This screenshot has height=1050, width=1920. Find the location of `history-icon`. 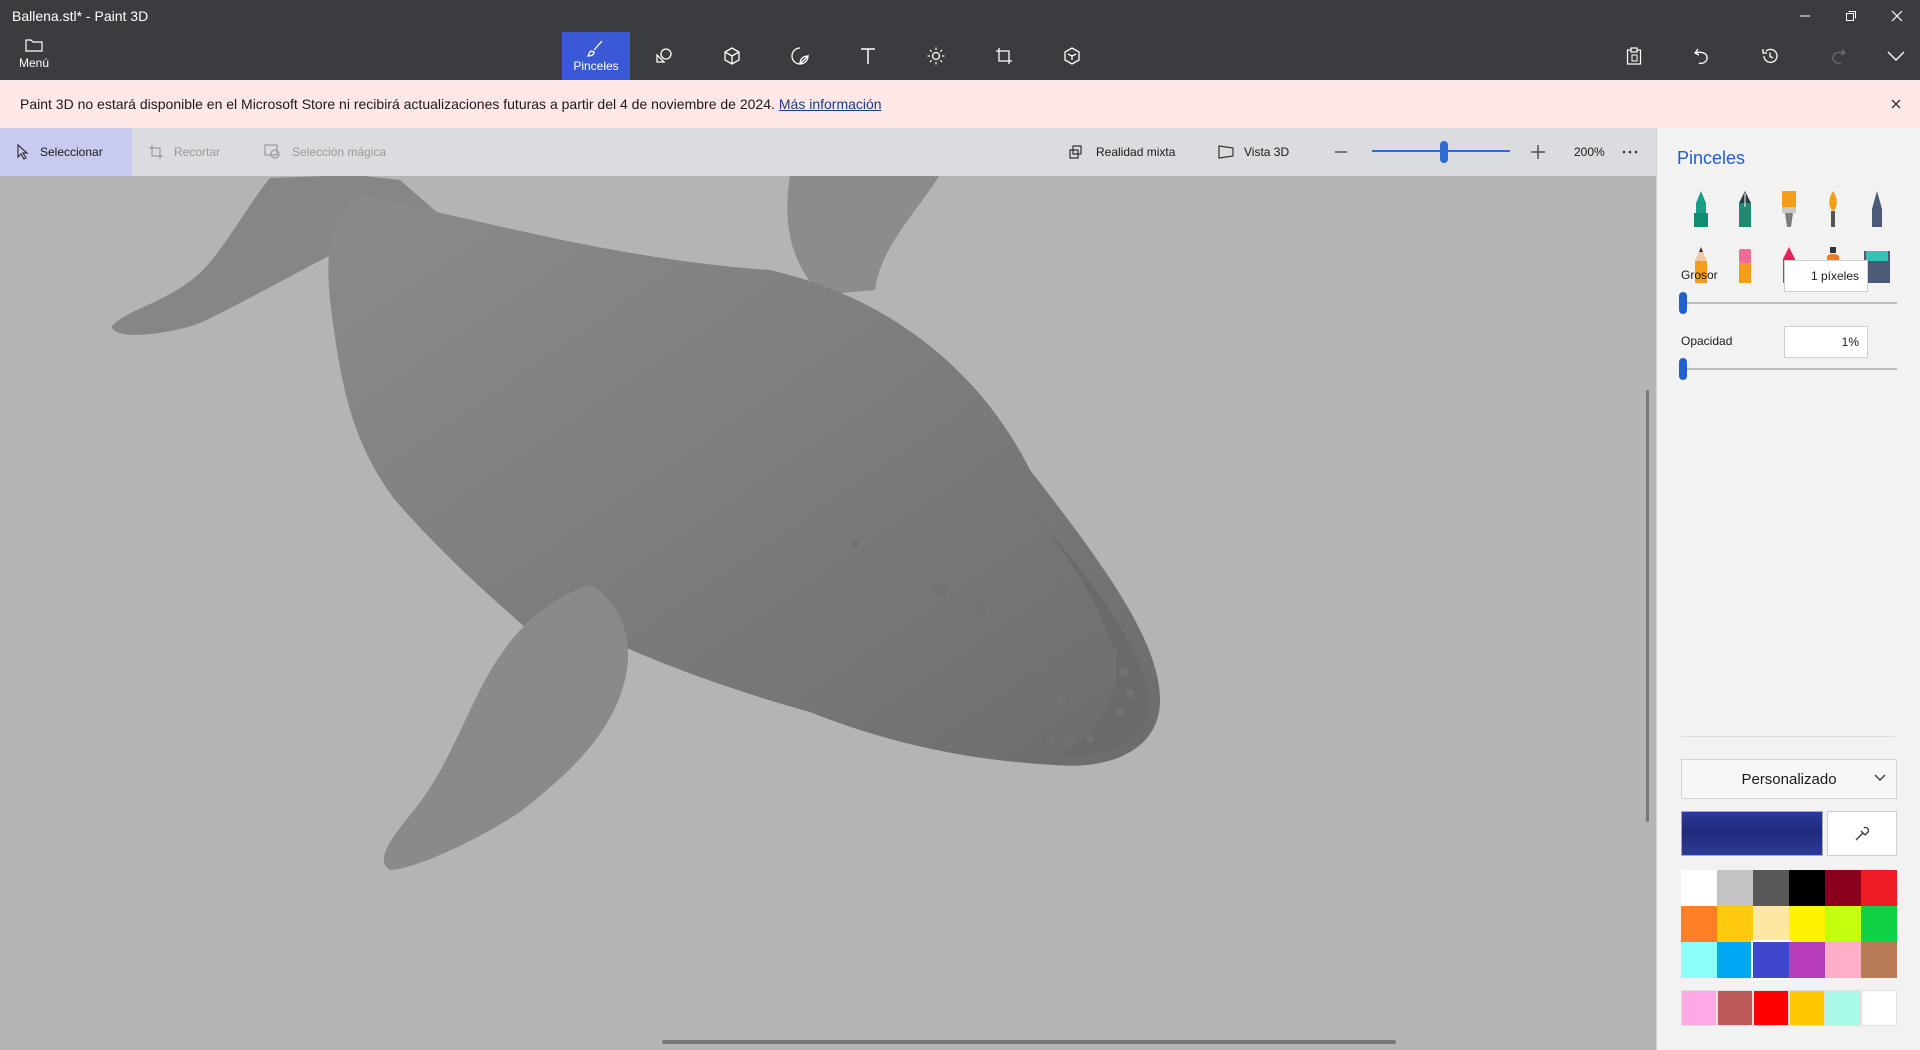

history-icon is located at coordinates (1770, 56).